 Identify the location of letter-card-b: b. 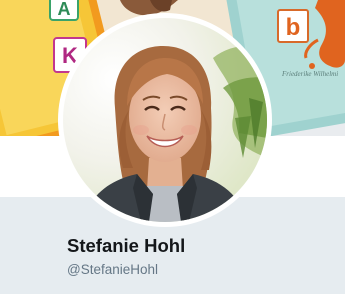
(293, 26).